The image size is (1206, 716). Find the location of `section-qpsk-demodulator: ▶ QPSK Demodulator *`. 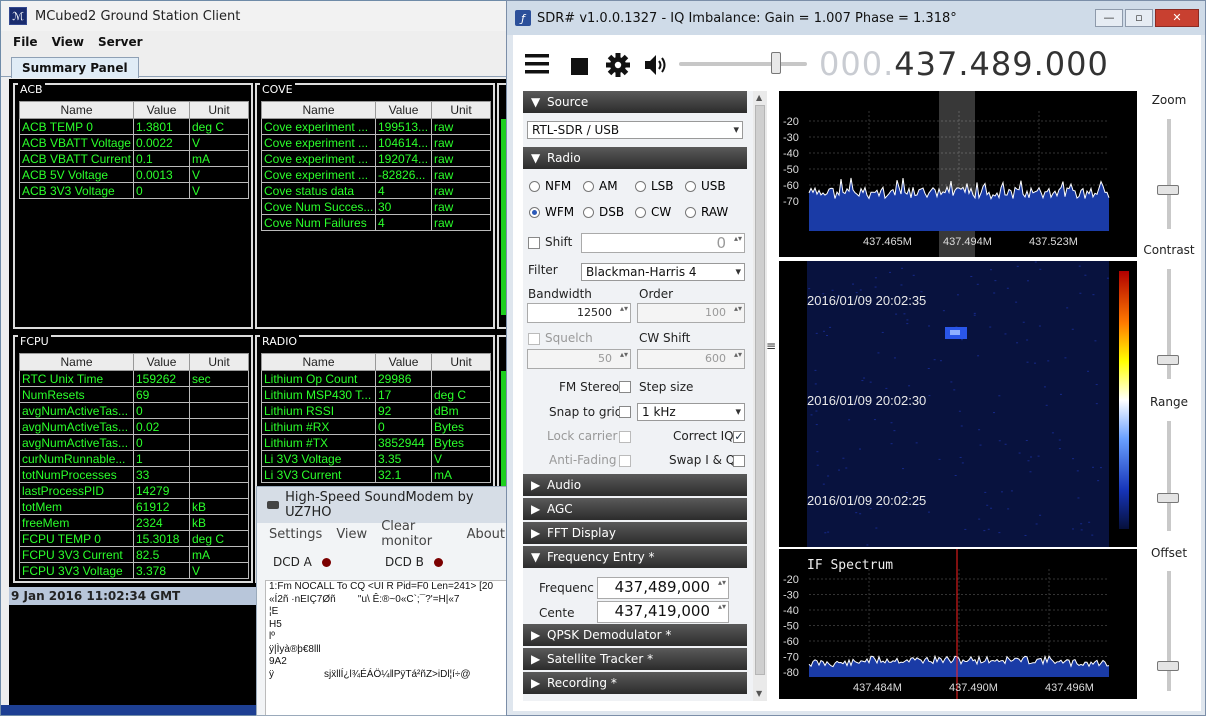

section-qpsk-demodulator: ▶ QPSK Demodulator * is located at coordinates (635, 635).